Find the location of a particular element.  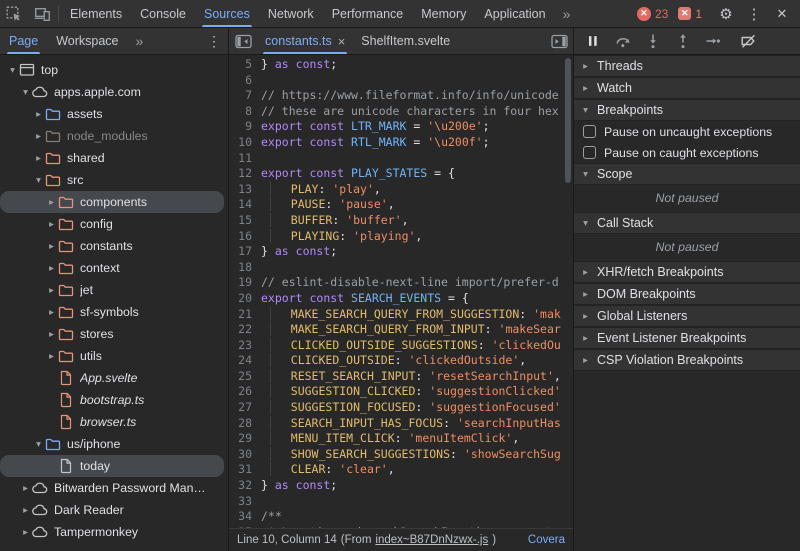

line-number: 16 is located at coordinates (245, 237).